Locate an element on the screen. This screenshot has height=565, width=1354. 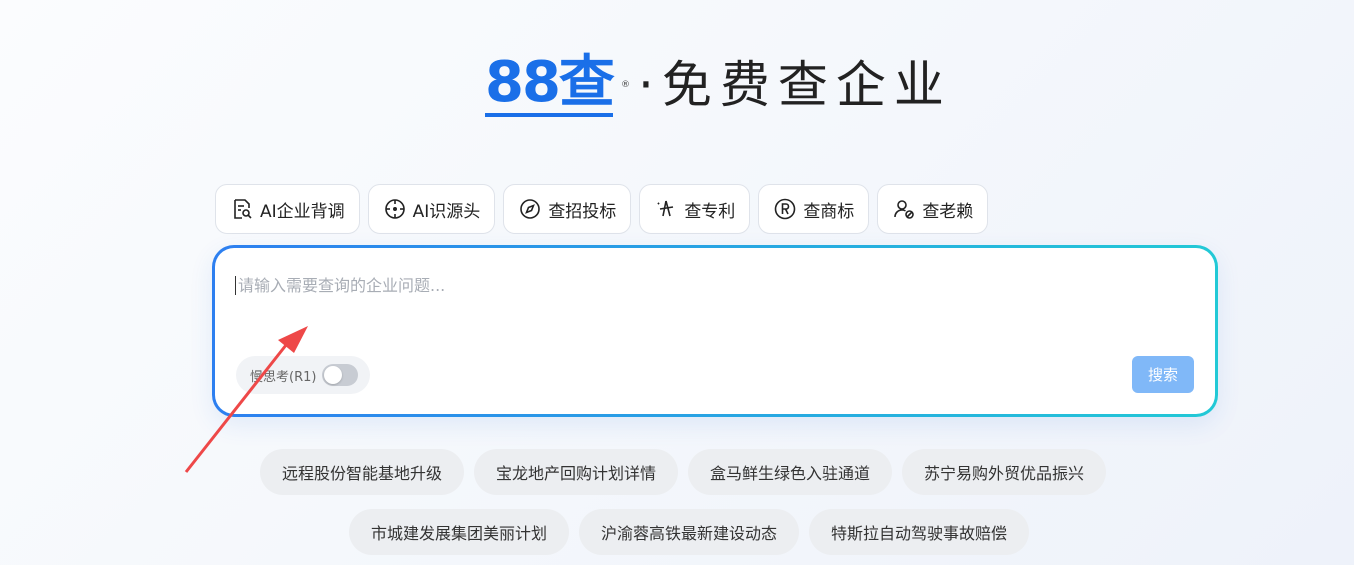
toggle-knob is located at coordinates (333, 375).